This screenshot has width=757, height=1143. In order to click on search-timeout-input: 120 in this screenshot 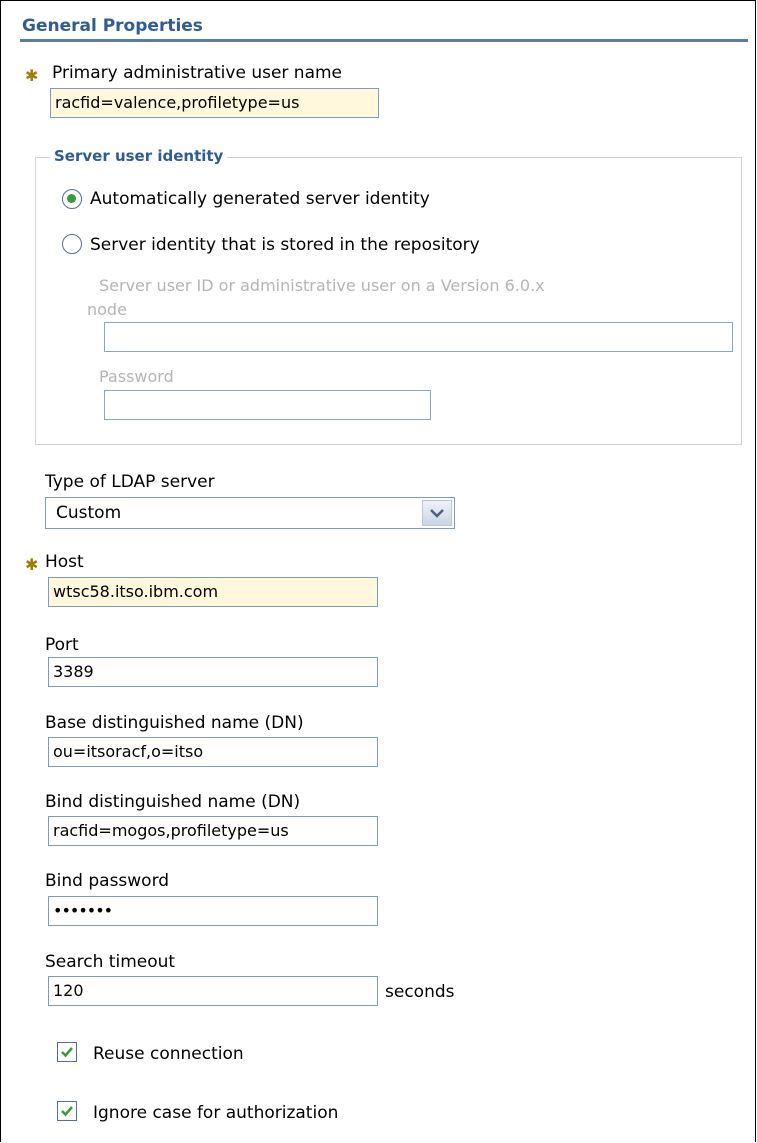, I will do `click(213, 991)`.